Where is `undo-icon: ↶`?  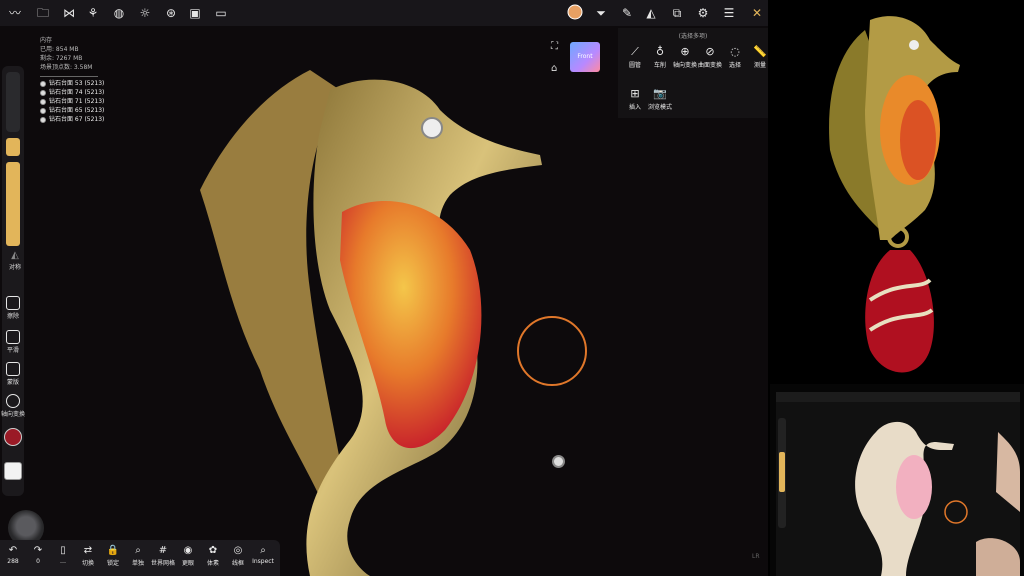 undo-icon: ↶ is located at coordinates (13, 550).